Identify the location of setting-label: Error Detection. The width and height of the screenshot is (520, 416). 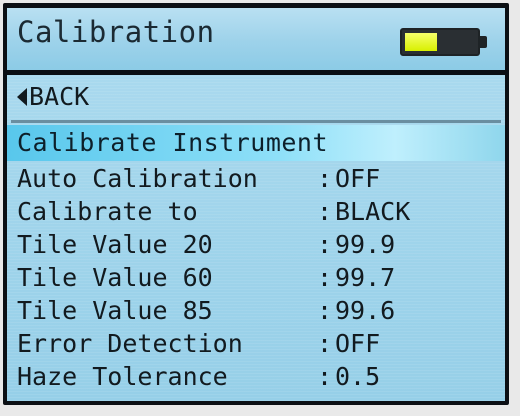
(130, 343).